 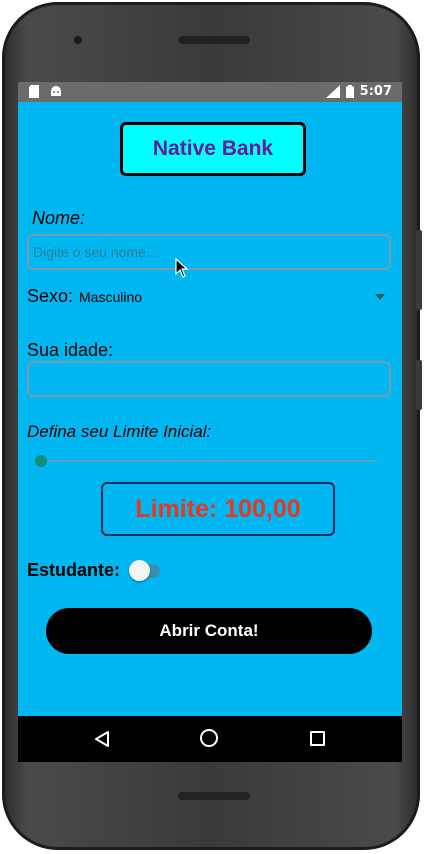 What do you see at coordinates (419, 270) in the screenshot?
I see `volume-button` at bounding box center [419, 270].